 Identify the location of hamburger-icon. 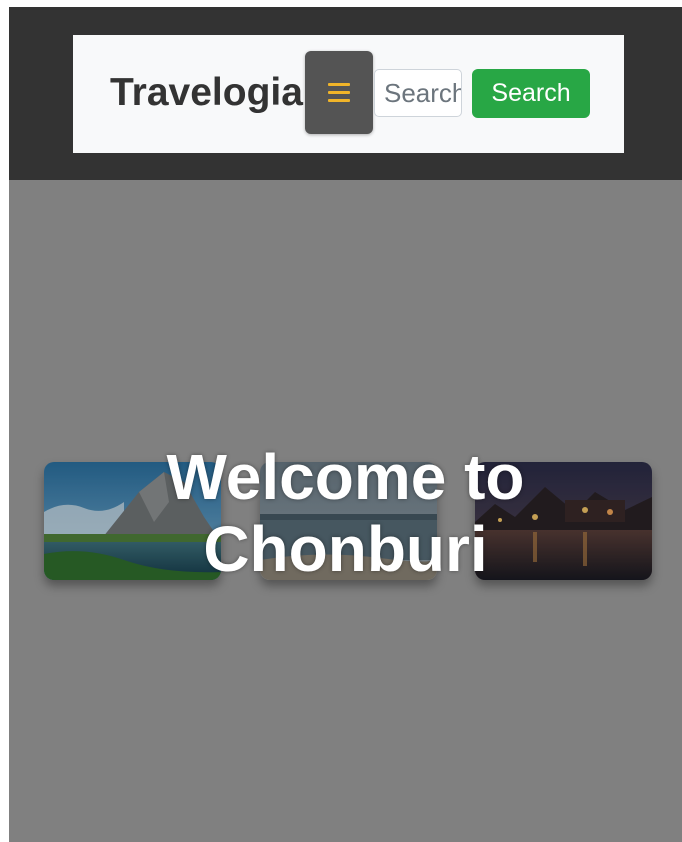
(339, 92).